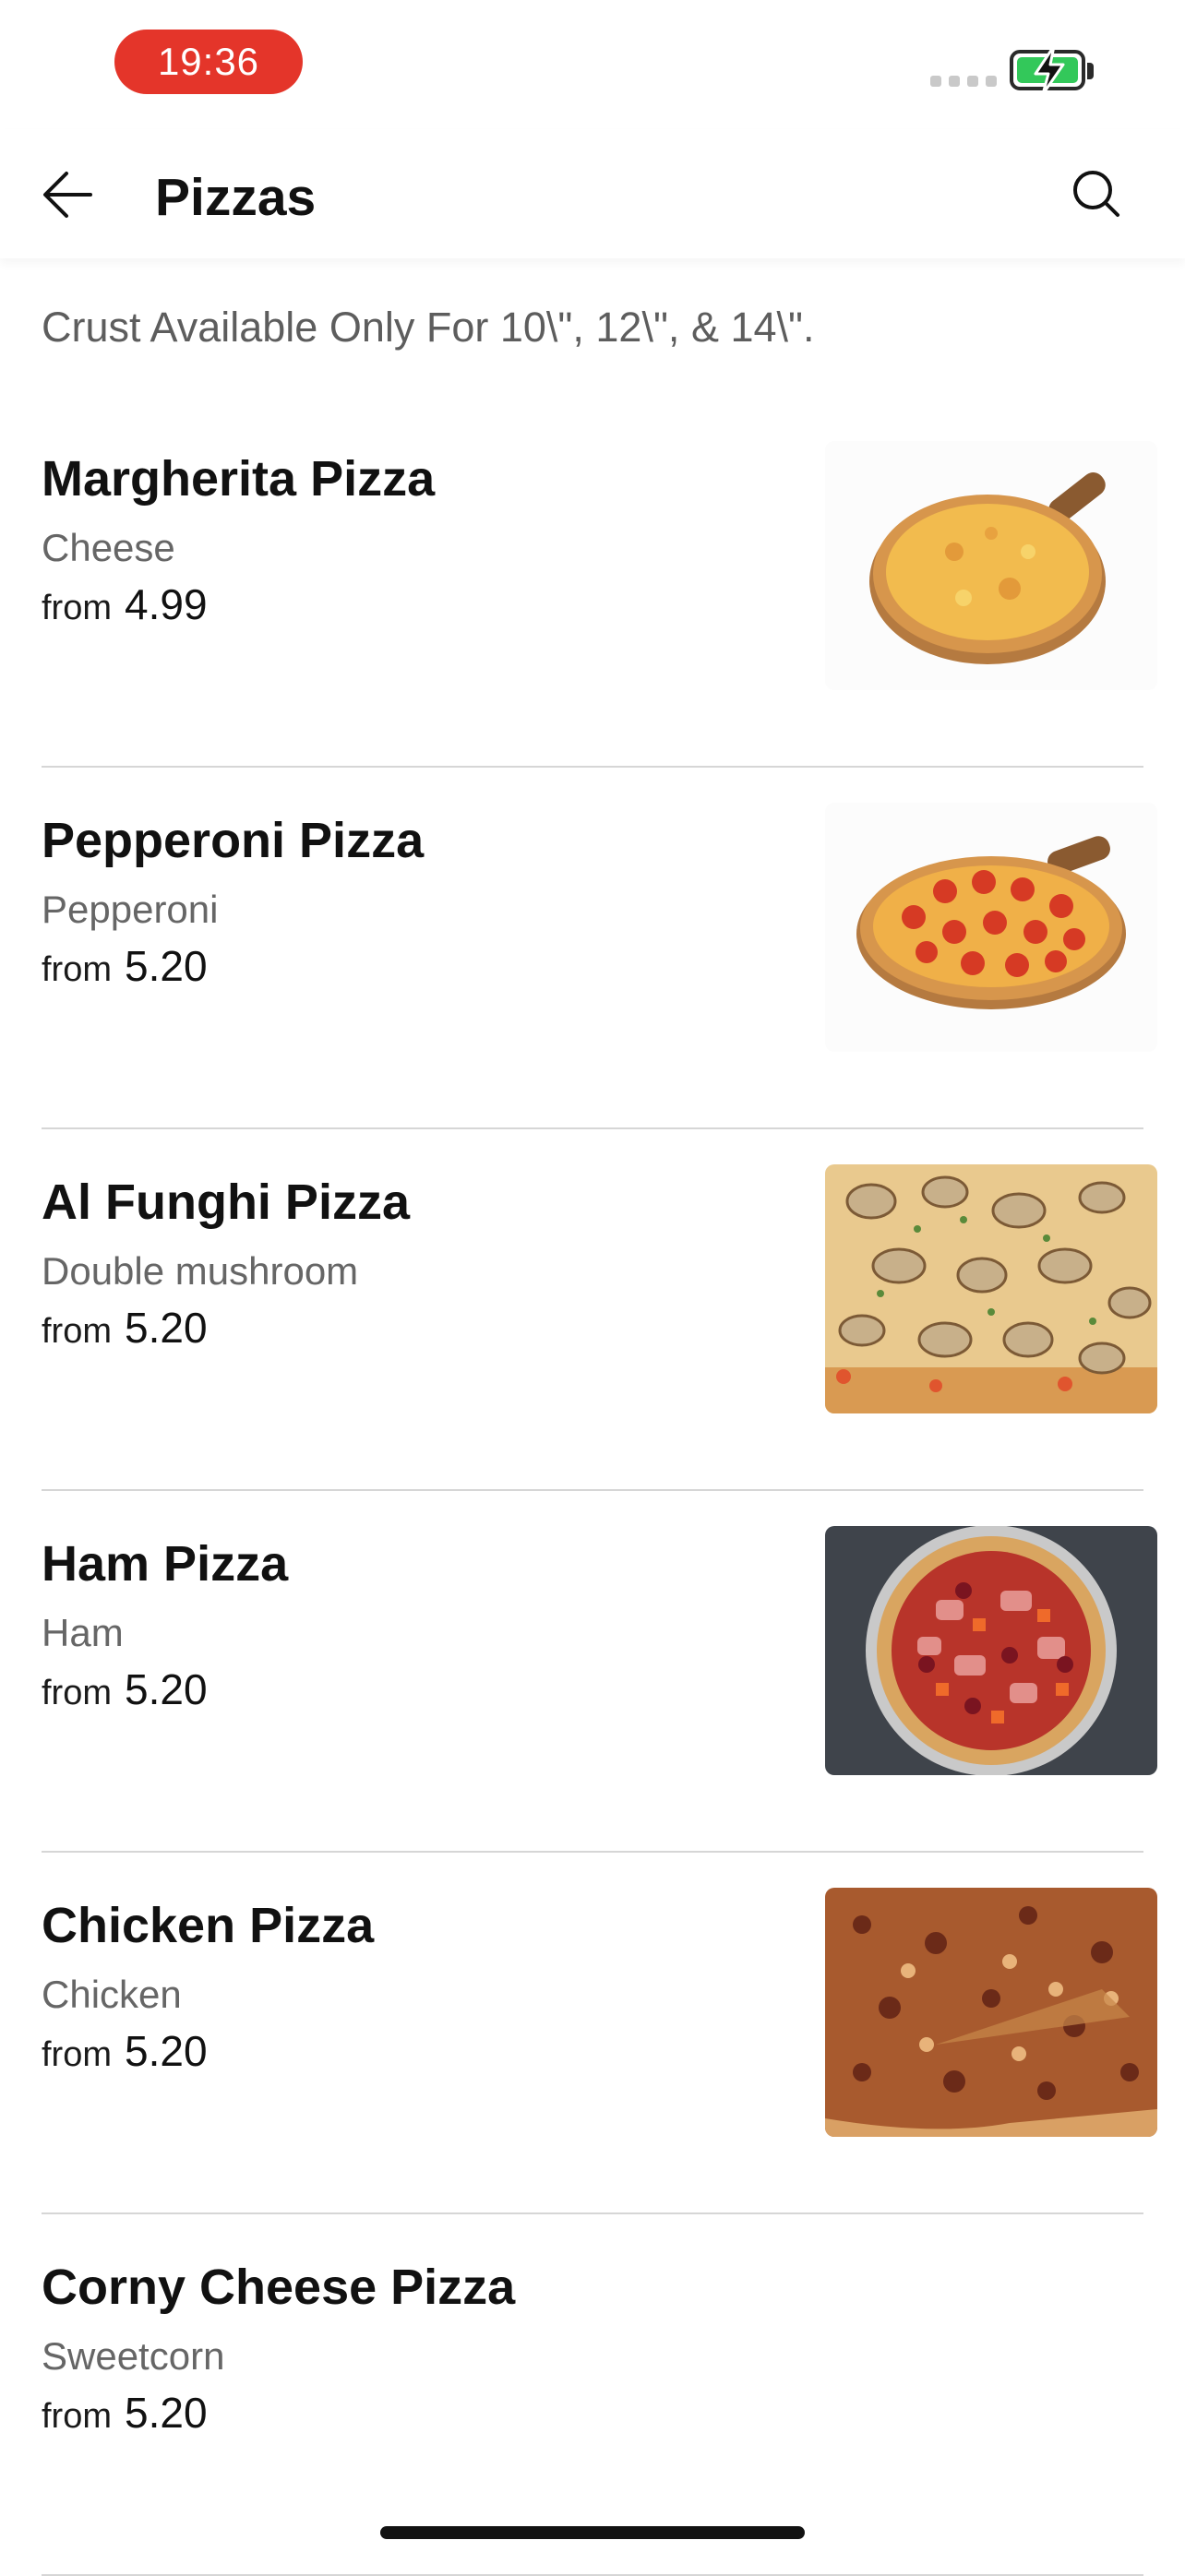  I want to click on home-indicator, so click(592, 2532).